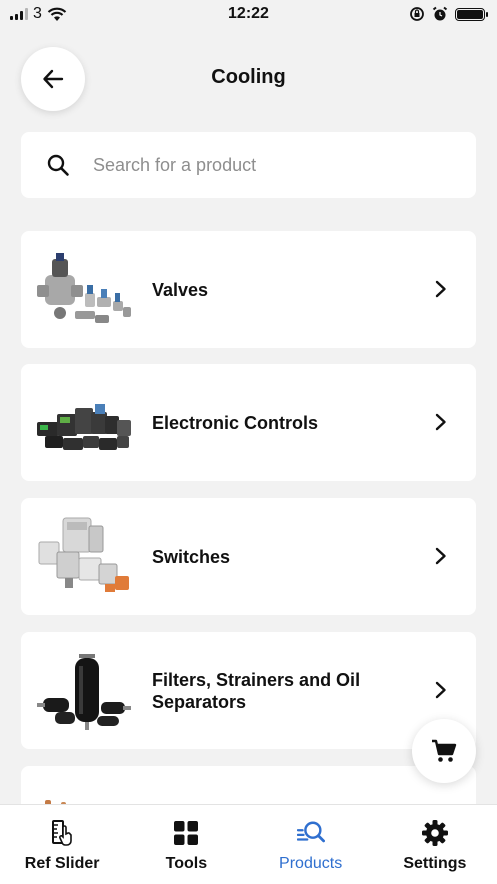  What do you see at coordinates (191, 556) in the screenshot?
I see `category-label: Switches` at bounding box center [191, 556].